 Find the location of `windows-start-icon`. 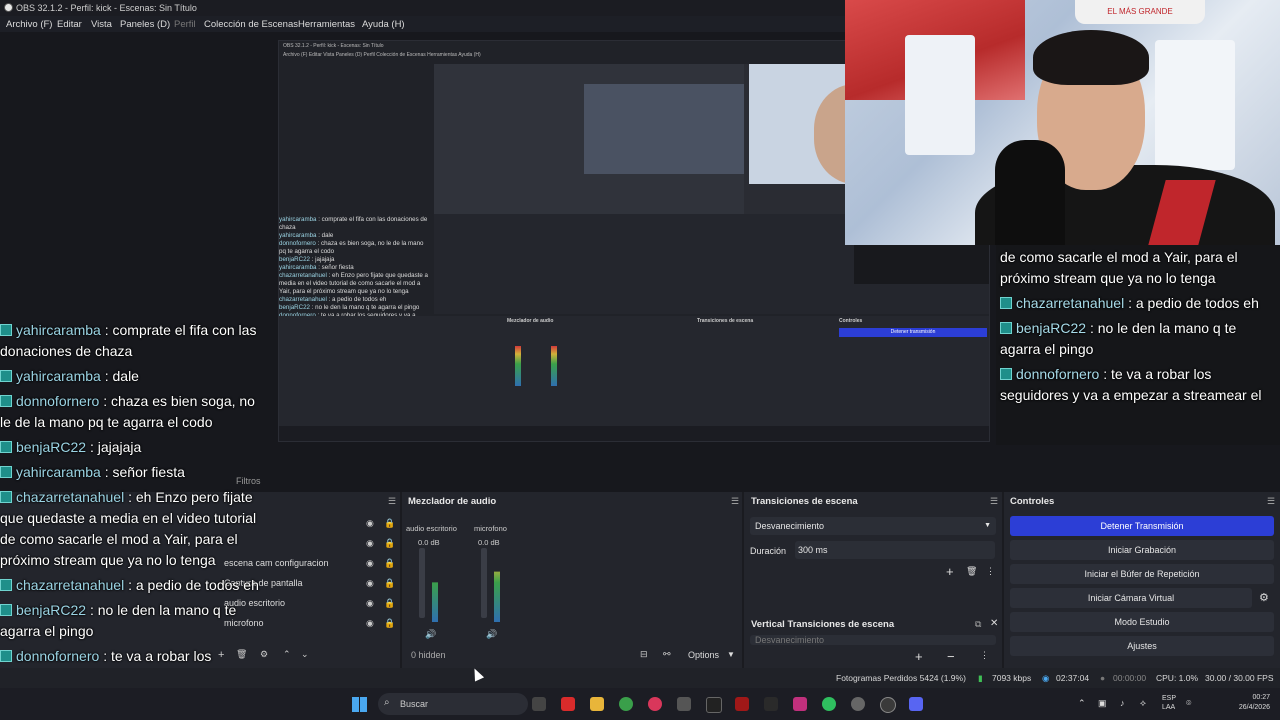

windows-start-icon is located at coordinates (359, 704).